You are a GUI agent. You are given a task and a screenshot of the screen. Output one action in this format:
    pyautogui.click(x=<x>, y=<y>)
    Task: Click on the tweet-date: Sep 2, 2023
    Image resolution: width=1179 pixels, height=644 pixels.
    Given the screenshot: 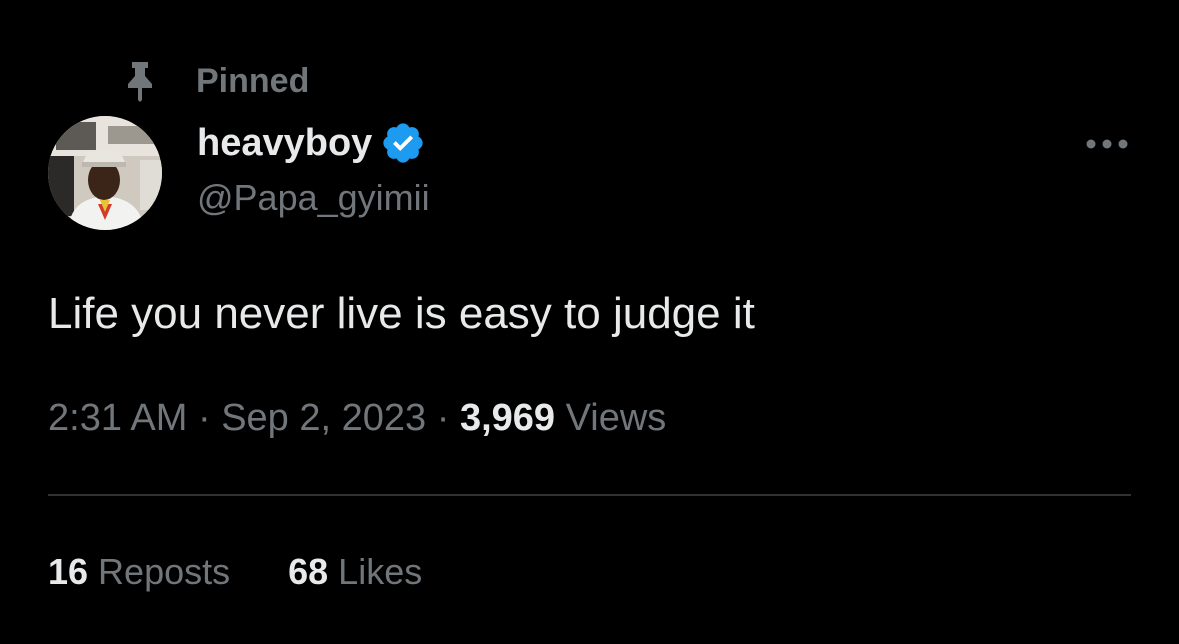 What is the action you would take?
    pyautogui.click(x=323, y=418)
    